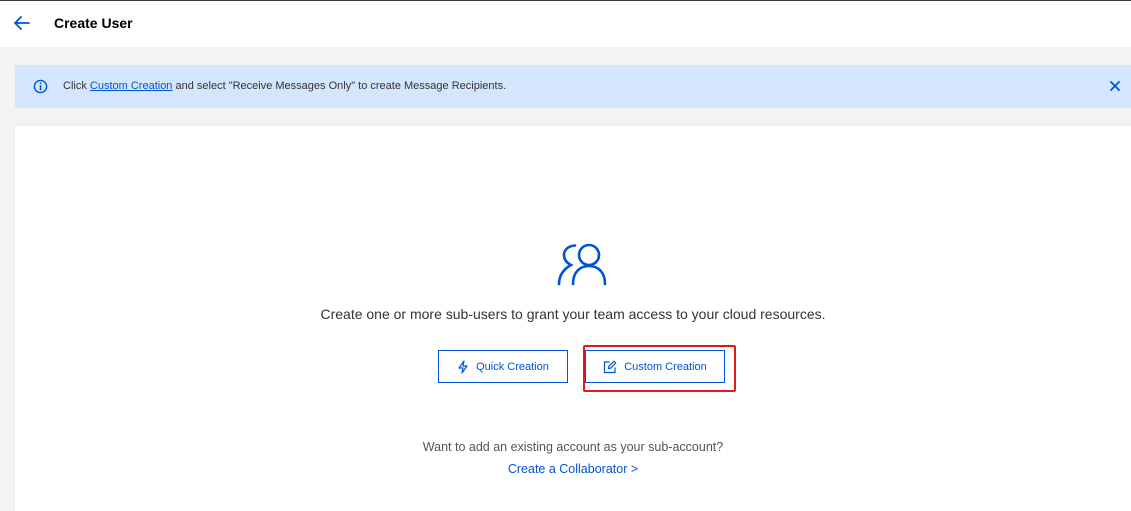  What do you see at coordinates (93, 23) in the screenshot?
I see `page-title: Create User` at bounding box center [93, 23].